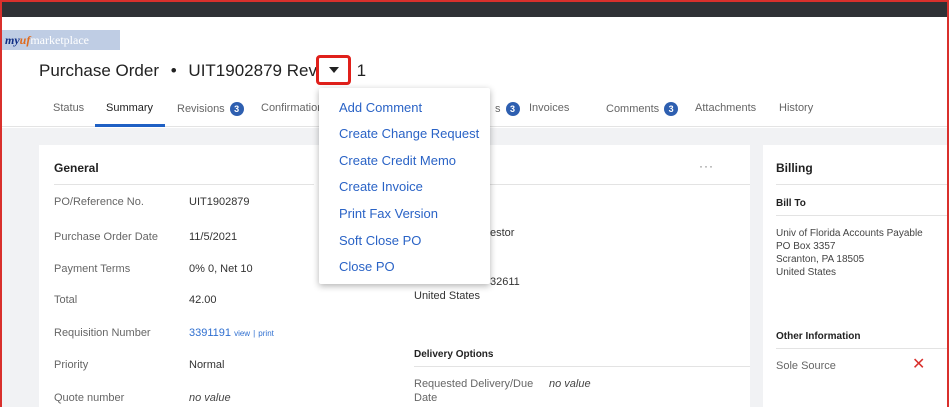  Describe the element at coordinates (106, 237) in the screenshot. I see `field-label: Purchase Order Date` at that location.